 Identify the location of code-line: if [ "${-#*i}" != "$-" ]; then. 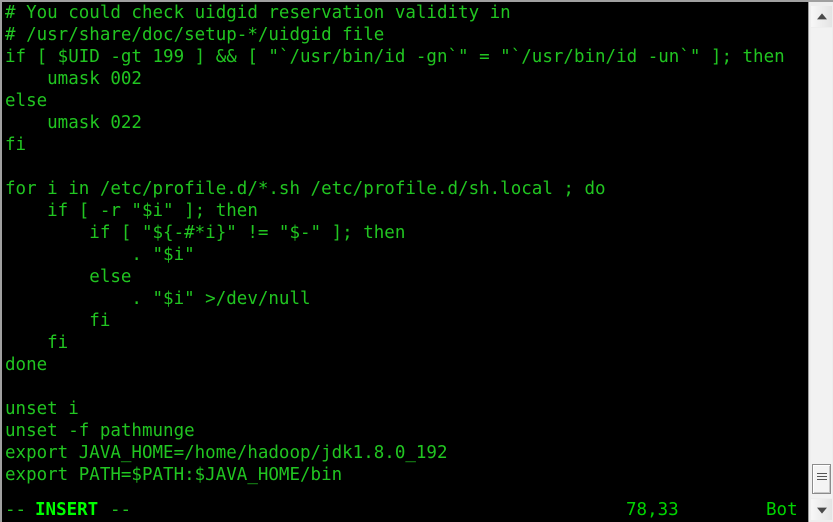
(205, 233).